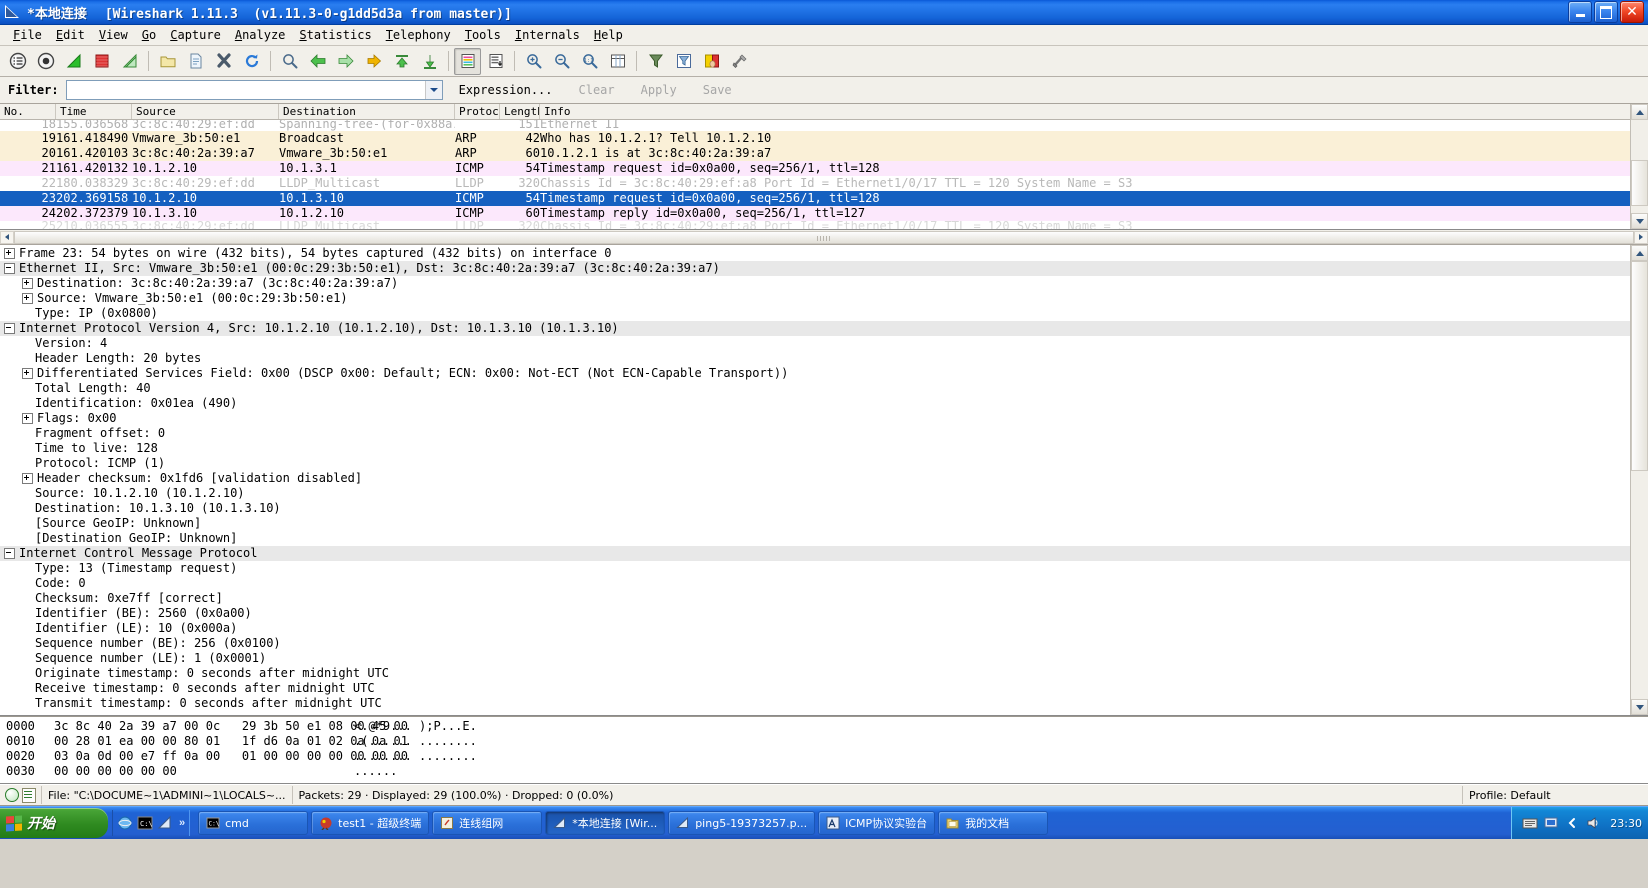 This screenshot has width=1648, height=888. I want to click on wireshark-icon, so click(165, 823).